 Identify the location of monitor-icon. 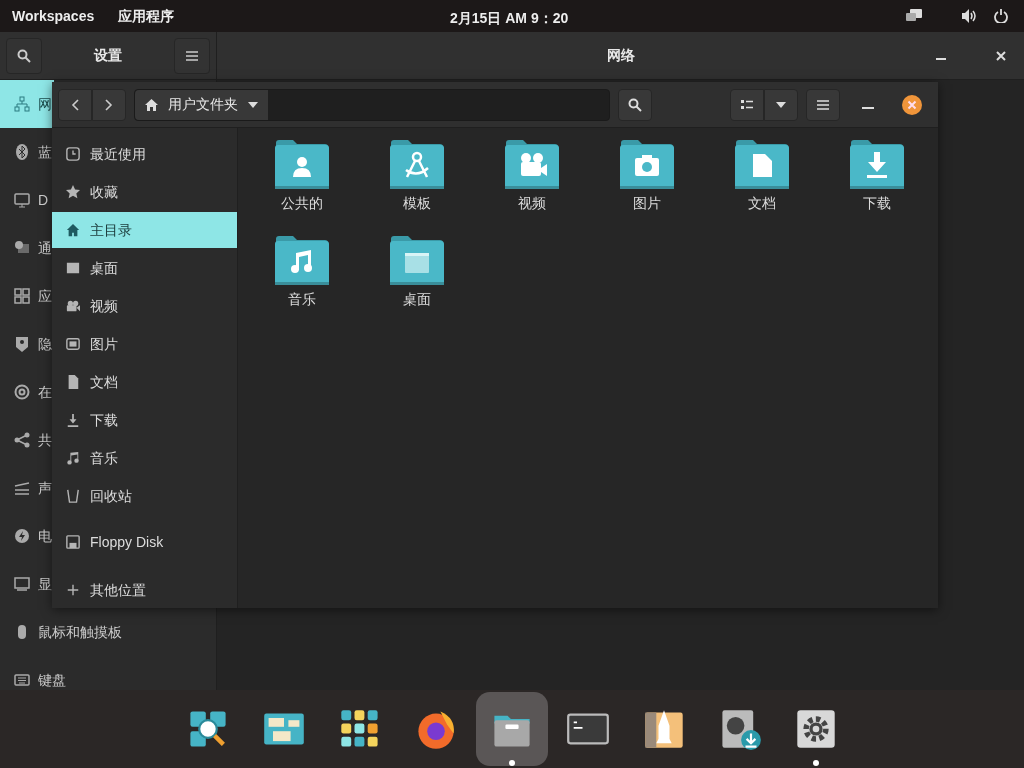
(22, 200).